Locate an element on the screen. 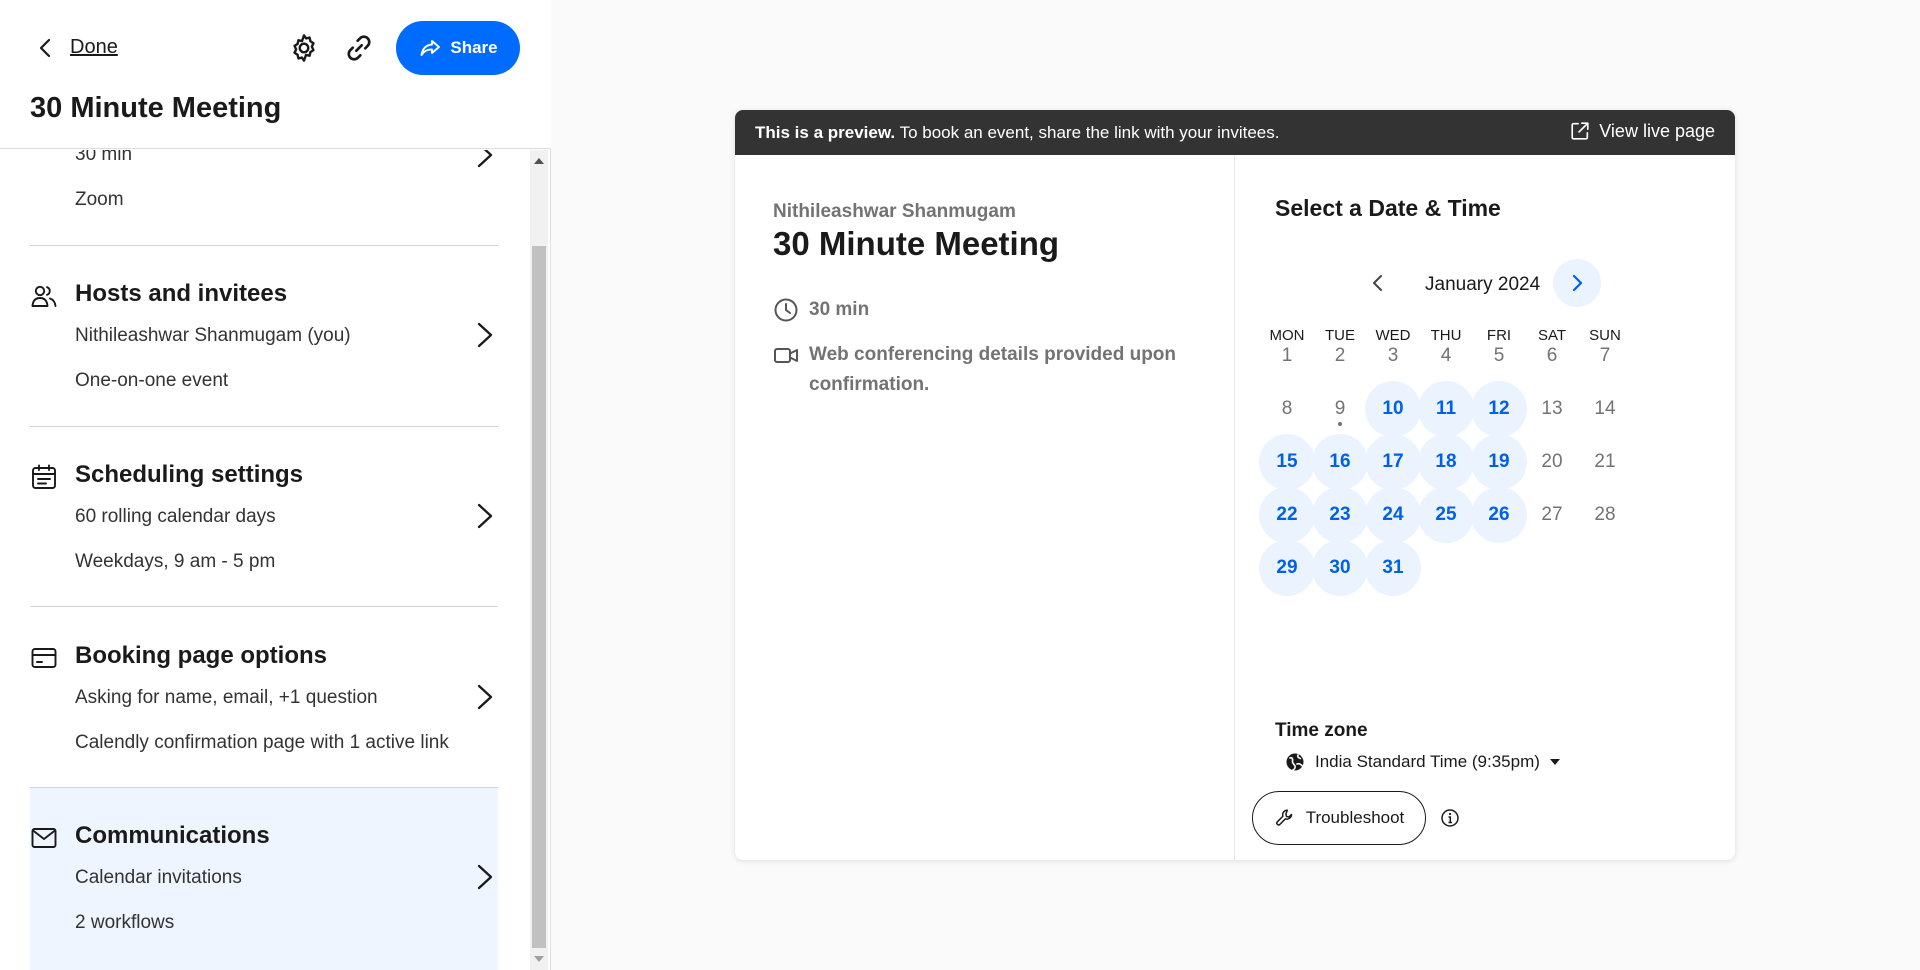 The height and width of the screenshot is (970, 1920). calendar-day-number: 18 is located at coordinates (1446, 461).